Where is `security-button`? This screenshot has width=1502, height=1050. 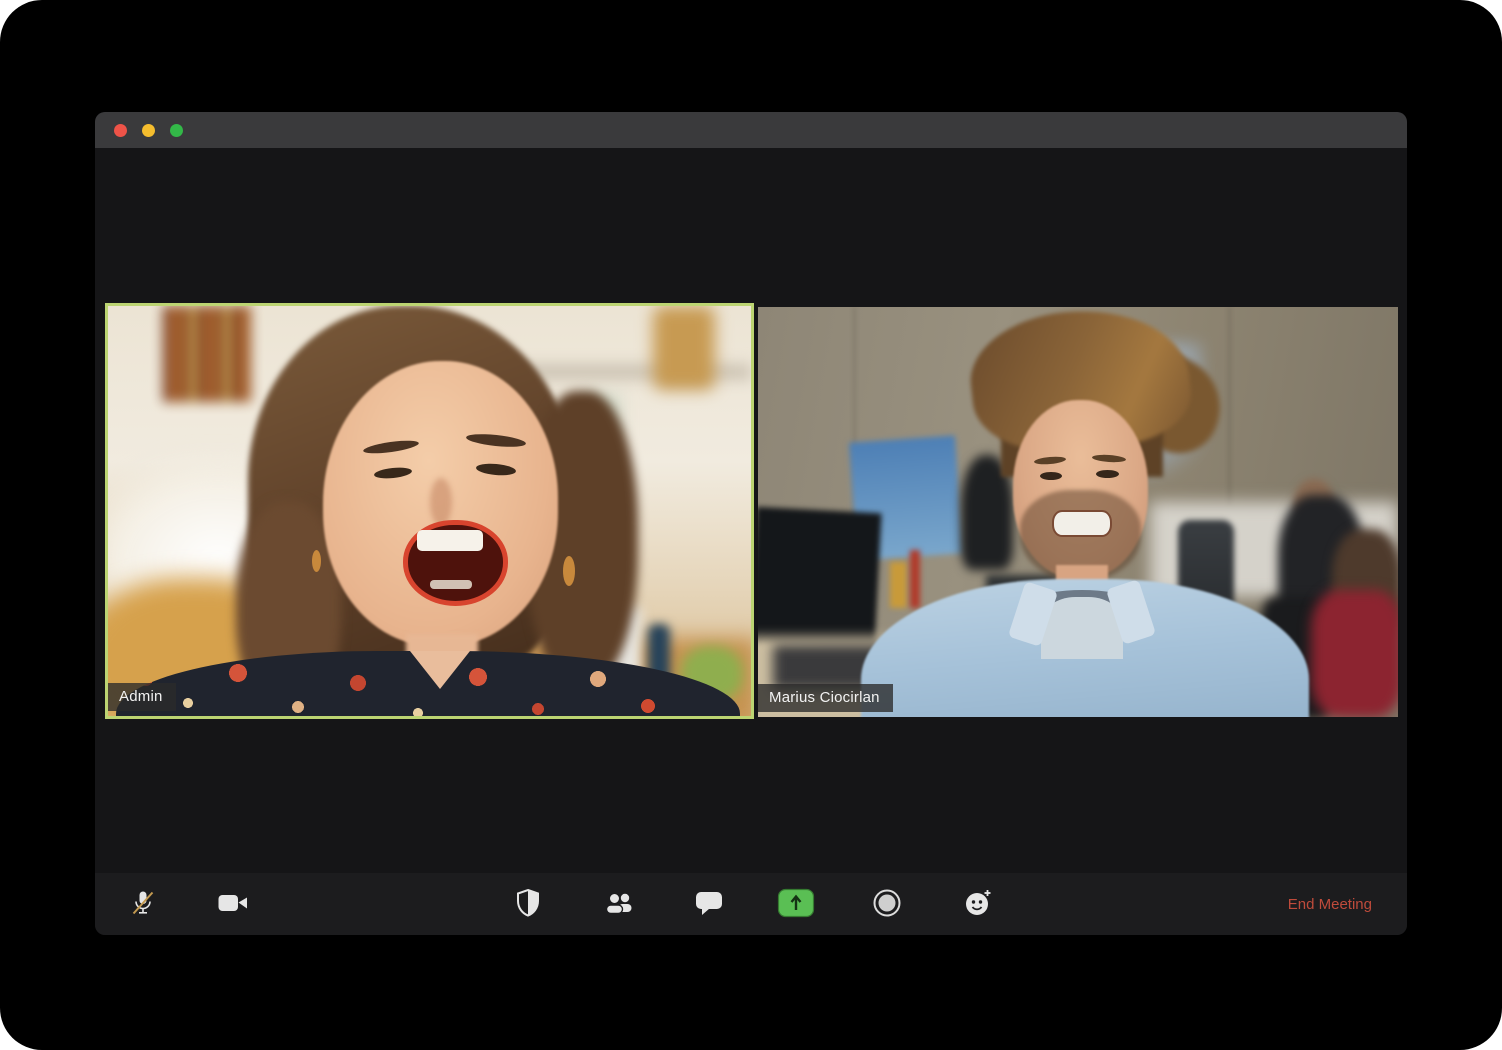 security-button is located at coordinates (528, 904).